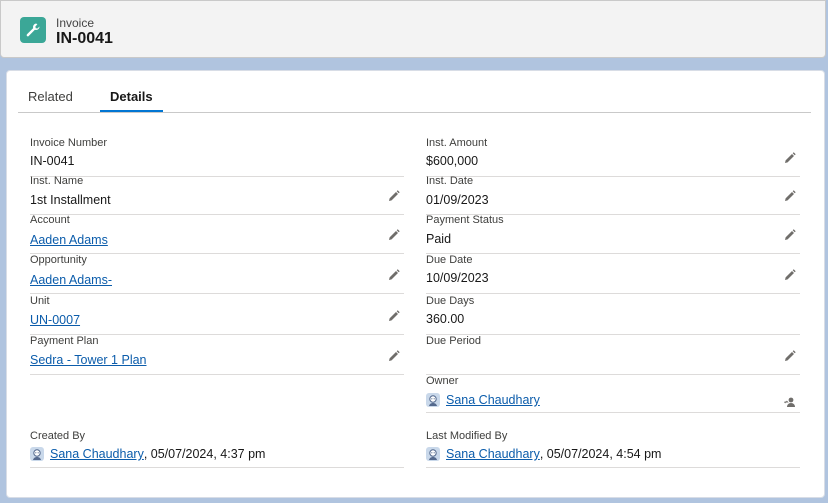  I want to click on field-due-days: Due Days 360.00, so click(613, 315).